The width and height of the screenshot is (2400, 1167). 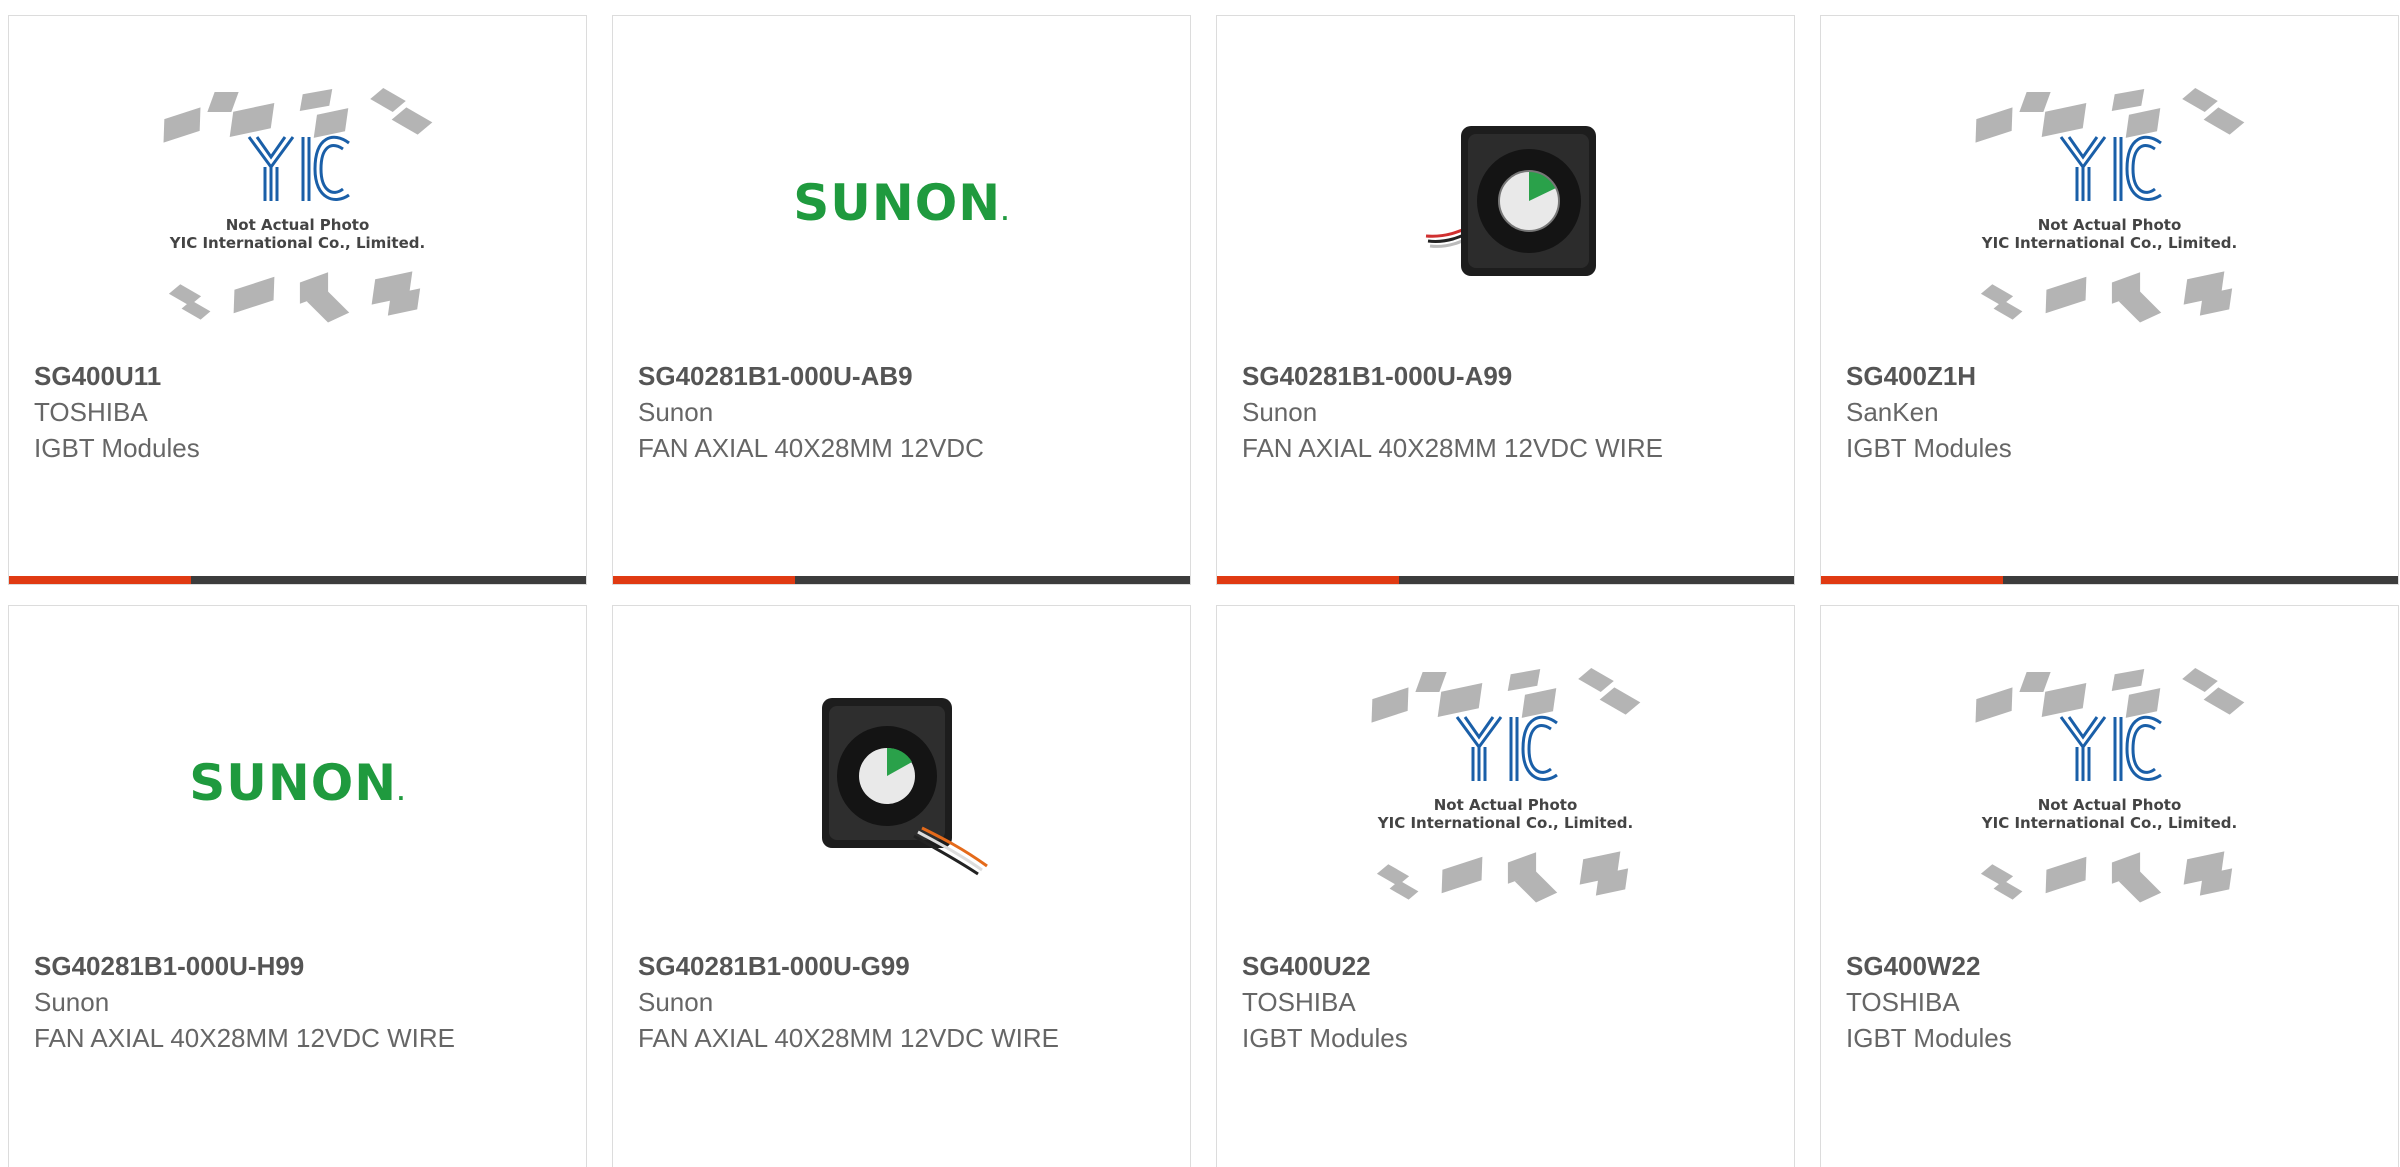 What do you see at coordinates (904, 966) in the screenshot?
I see `part-number: SG40281B1-000U-G99` at bounding box center [904, 966].